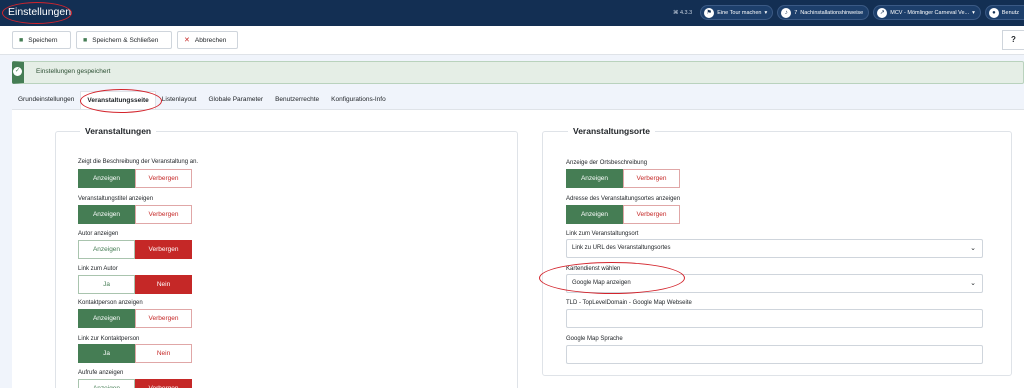 Image resolution: width=1024 pixels, height=388 pixels. I want to click on fieldset-legend: Veranstaltungen, so click(118, 131).